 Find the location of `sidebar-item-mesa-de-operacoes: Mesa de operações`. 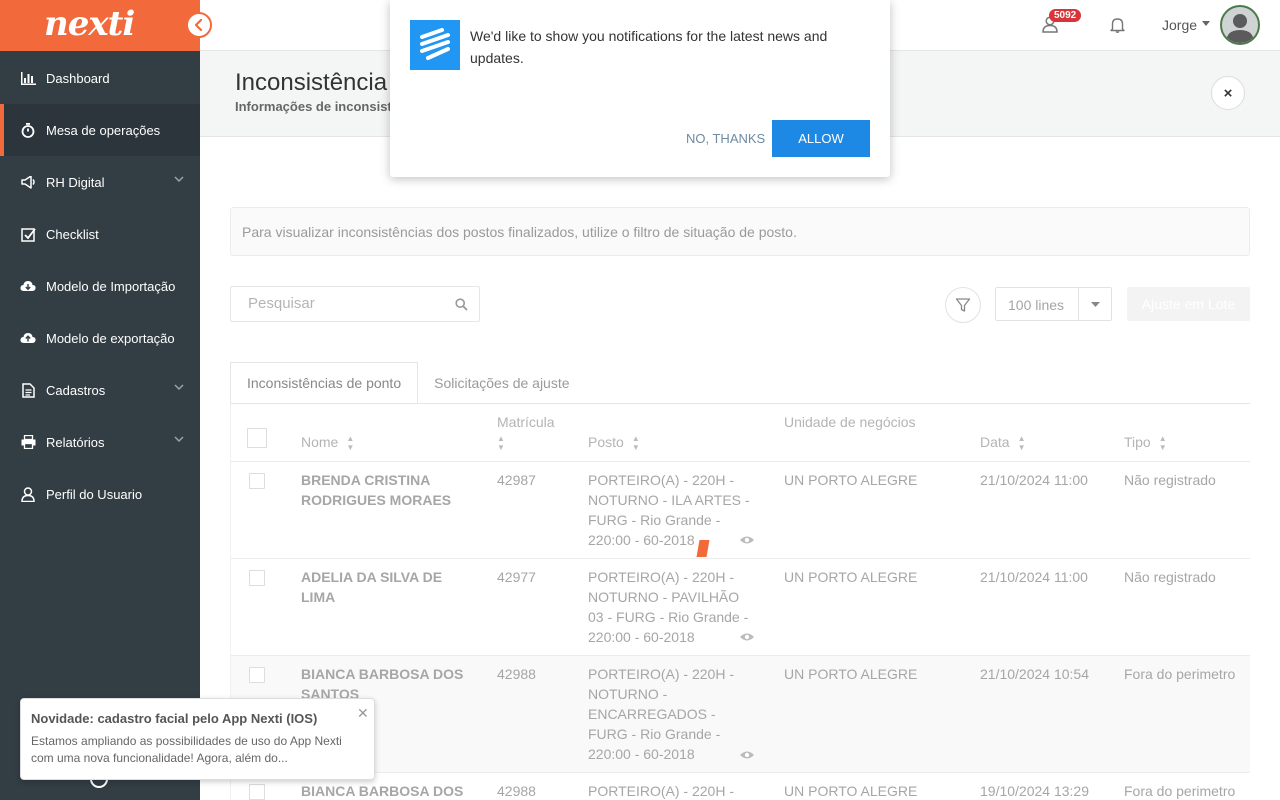

sidebar-item-mesa-de-operacoes: Mesa de operações is located at coordinates (100, 130).